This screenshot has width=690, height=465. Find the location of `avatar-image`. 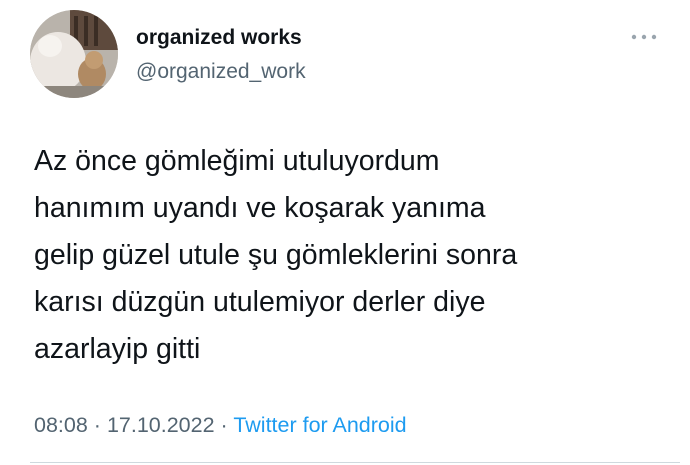

avatar-image is located at coordinates (74, 54).